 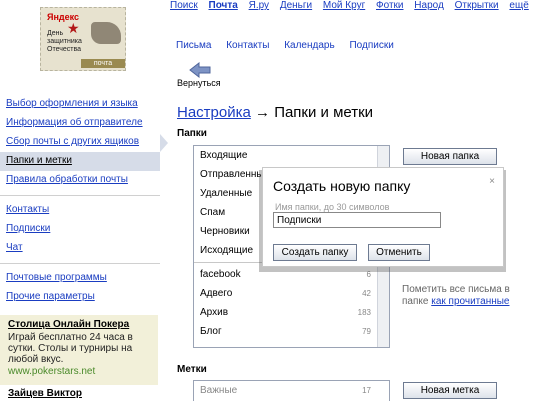 I want to click on nav-search: Поиск, so click(x=184, y=5).